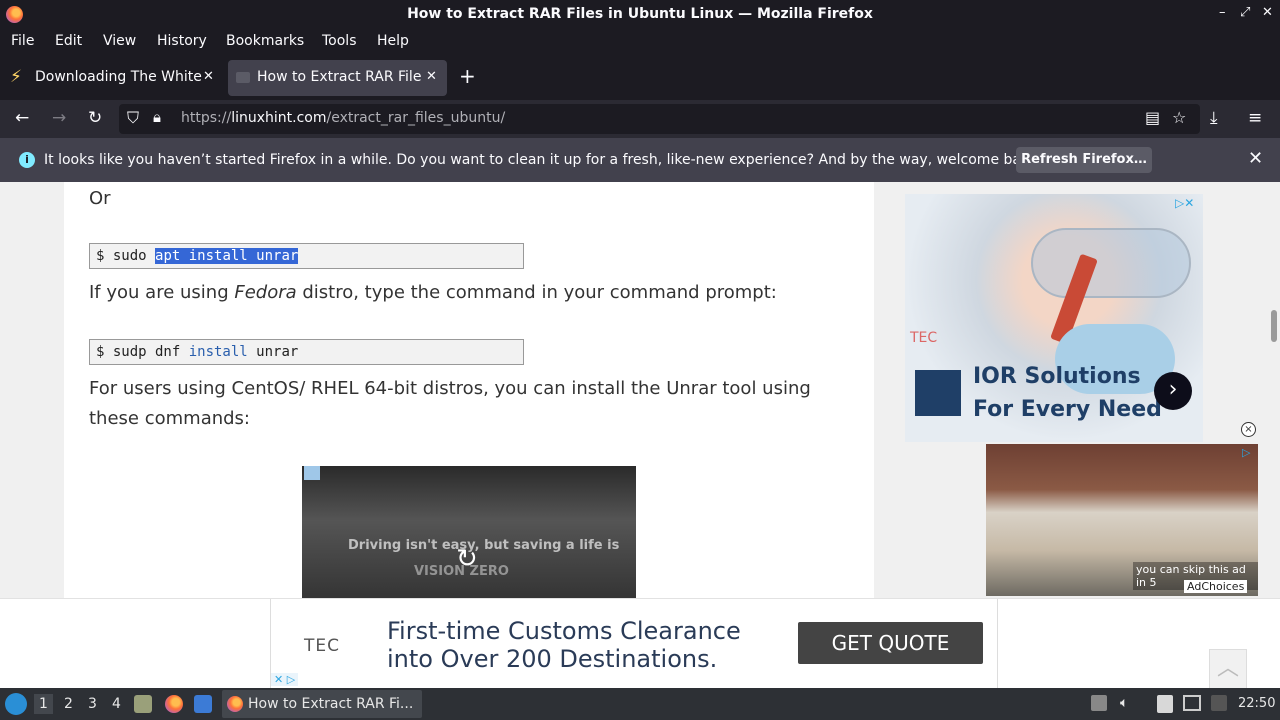  Describe the element at coordinates (235, 704) in the screenshot. I see `firefox-task-icon` at that location.